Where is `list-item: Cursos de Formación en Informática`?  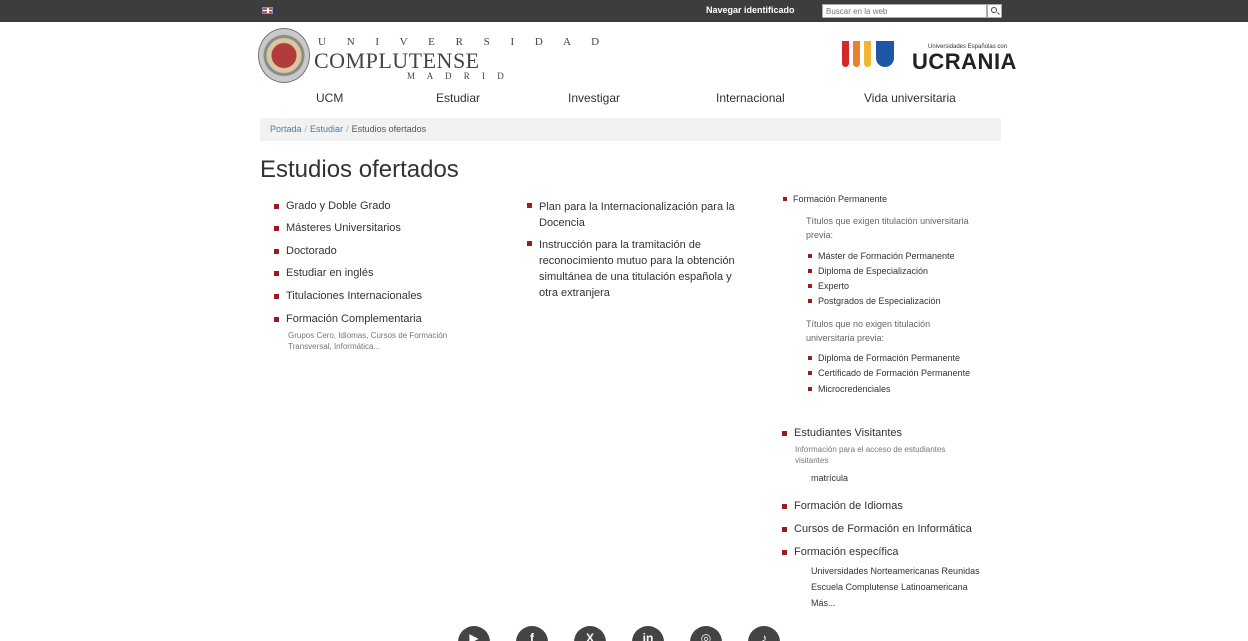
list-item: Cursos de Formación en Informática is located at coordinates (877, 529).